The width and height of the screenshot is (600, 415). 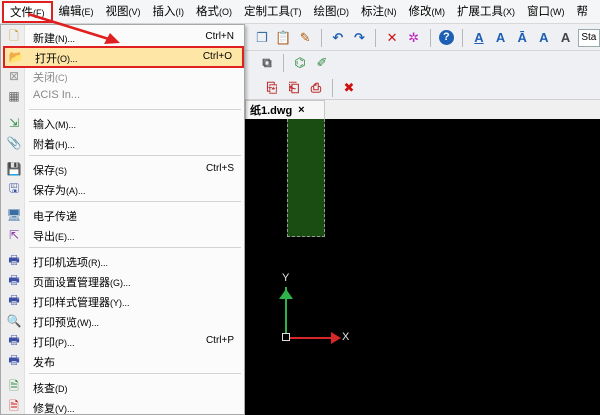 I want to click on menu-view: 视图(V), so click(x=123, y=12).